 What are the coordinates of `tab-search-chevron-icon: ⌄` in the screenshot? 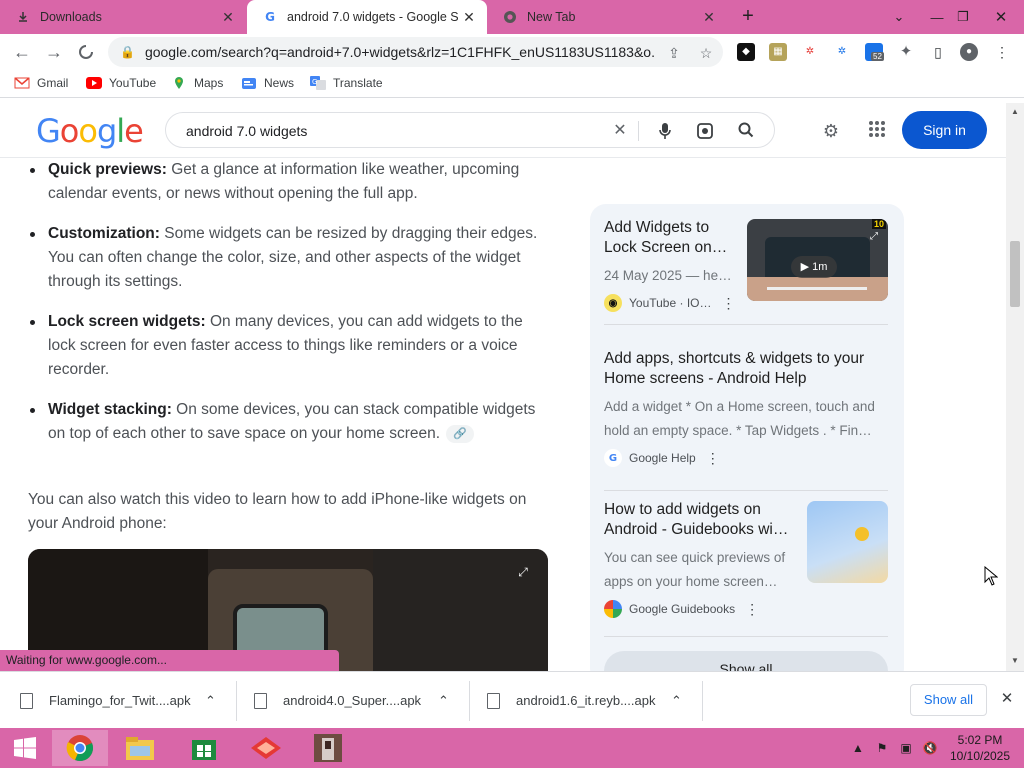 It's located at (899, 17).